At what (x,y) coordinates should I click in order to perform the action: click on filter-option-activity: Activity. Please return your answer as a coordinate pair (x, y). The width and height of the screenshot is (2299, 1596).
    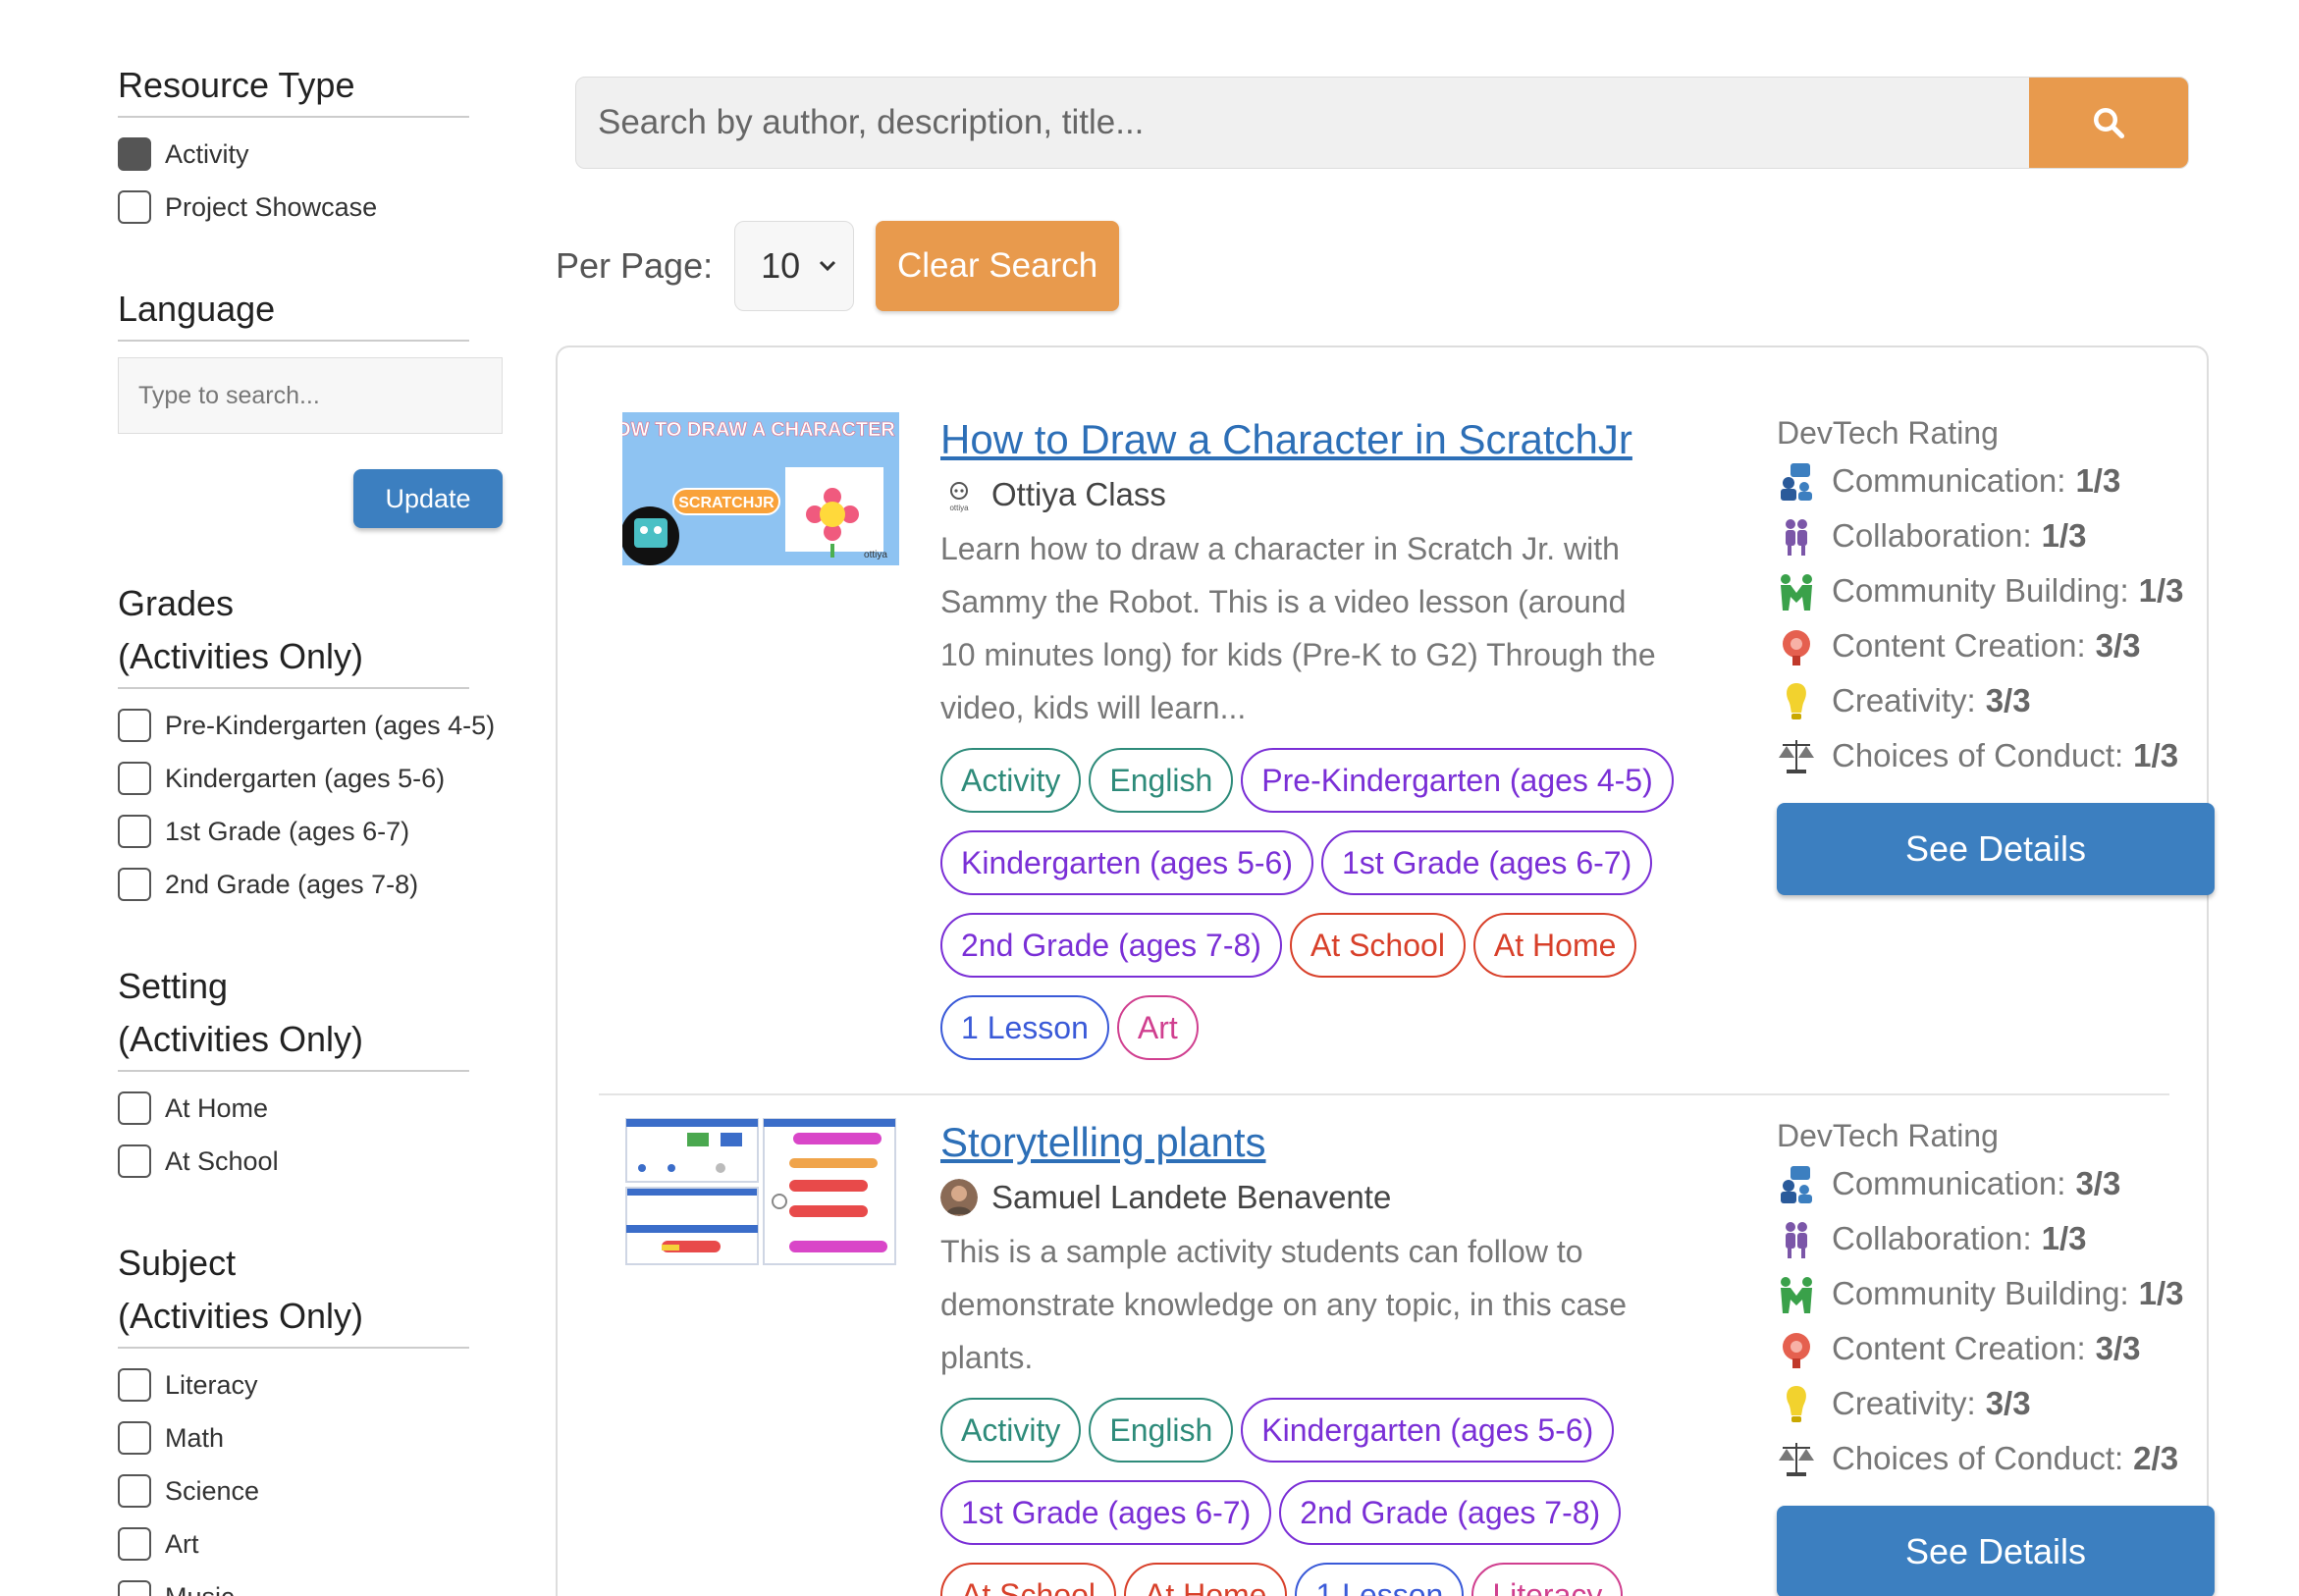
    Looking at the image, I should click on (314, 154).